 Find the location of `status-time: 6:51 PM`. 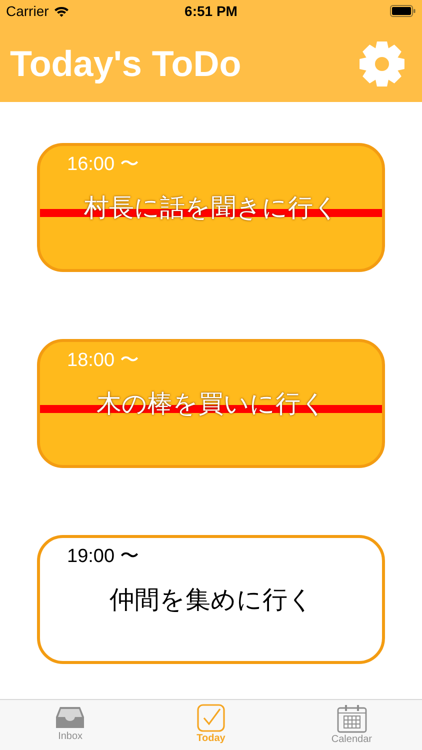

status-time: 6:51 PM is located at coordinates (211, 11).